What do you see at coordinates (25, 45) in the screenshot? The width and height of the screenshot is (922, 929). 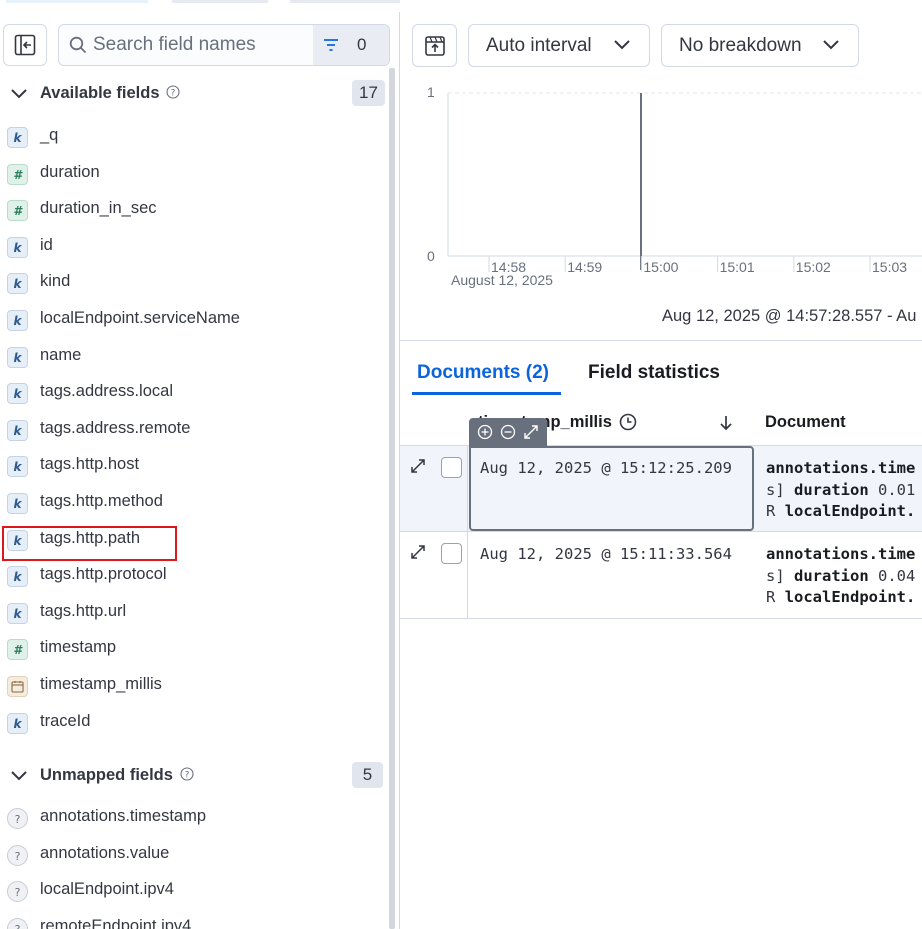 I see `collapse-sidebar-button` at bounding box center [25, 45].